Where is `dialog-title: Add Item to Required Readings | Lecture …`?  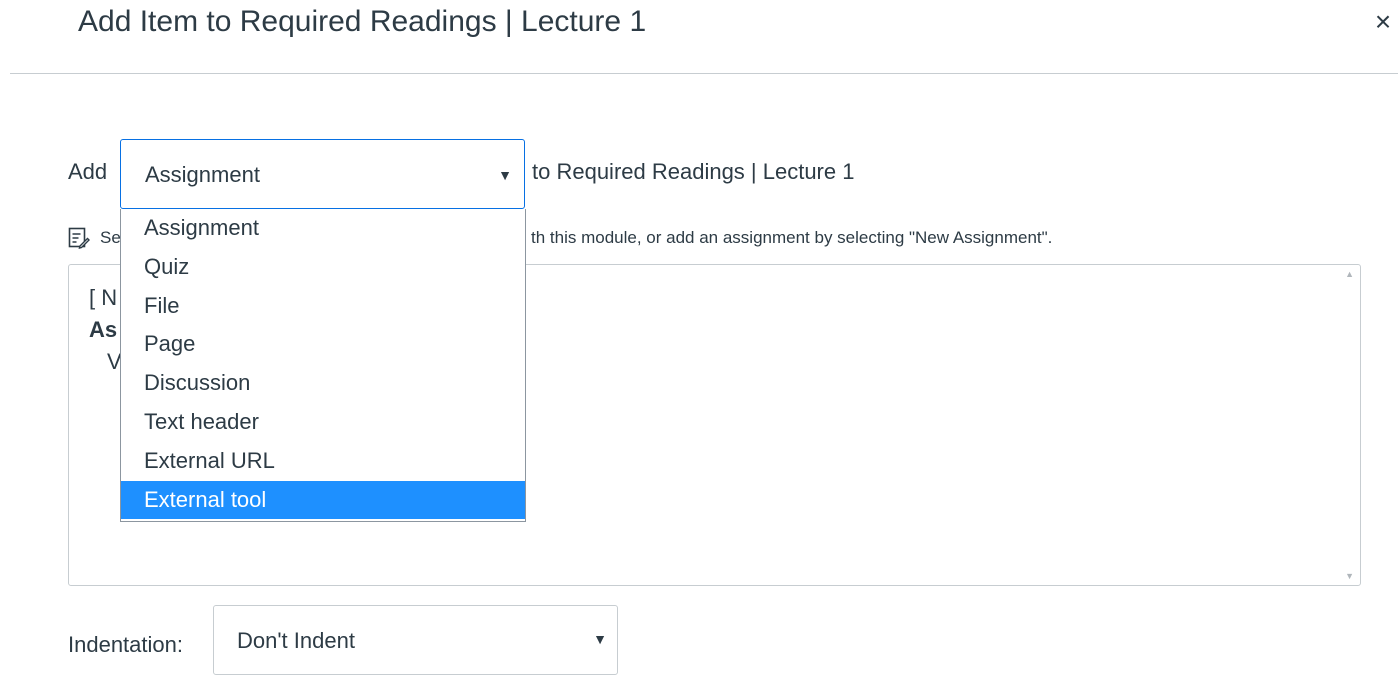
dialog-title: Add Item to Required Readings | Lecture … is located at coordinates (362, 21).